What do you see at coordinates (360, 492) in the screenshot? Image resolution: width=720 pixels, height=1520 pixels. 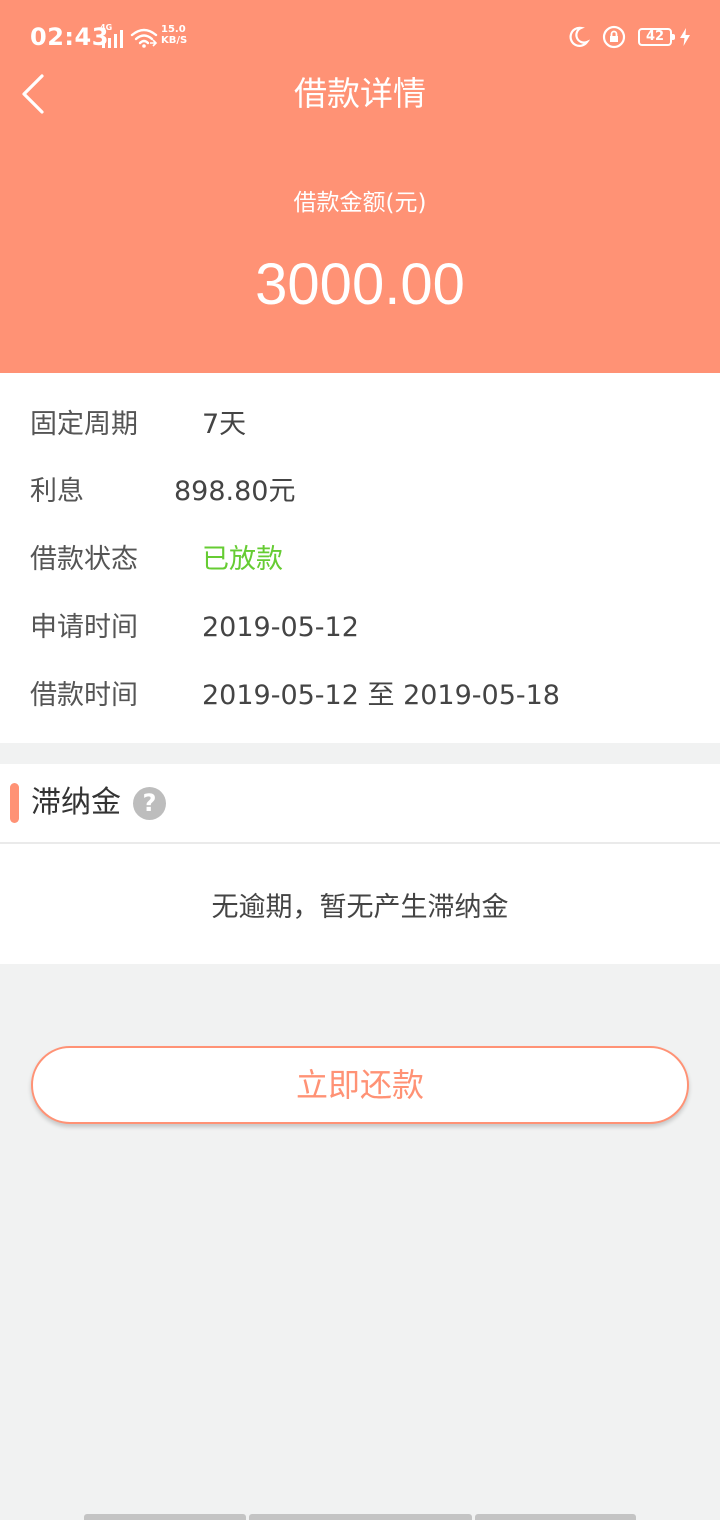 I see `detail-row-interest: 利息 898.80元` at bounding box center [360, 492].